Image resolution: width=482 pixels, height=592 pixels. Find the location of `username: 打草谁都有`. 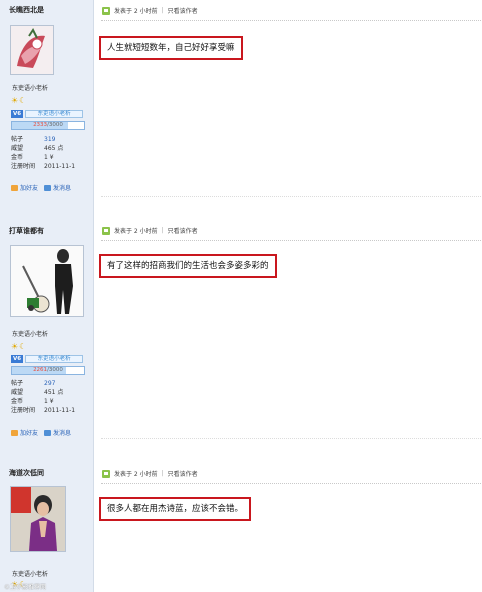

username: 打草谁都有 is located at coordinates (26, 231).